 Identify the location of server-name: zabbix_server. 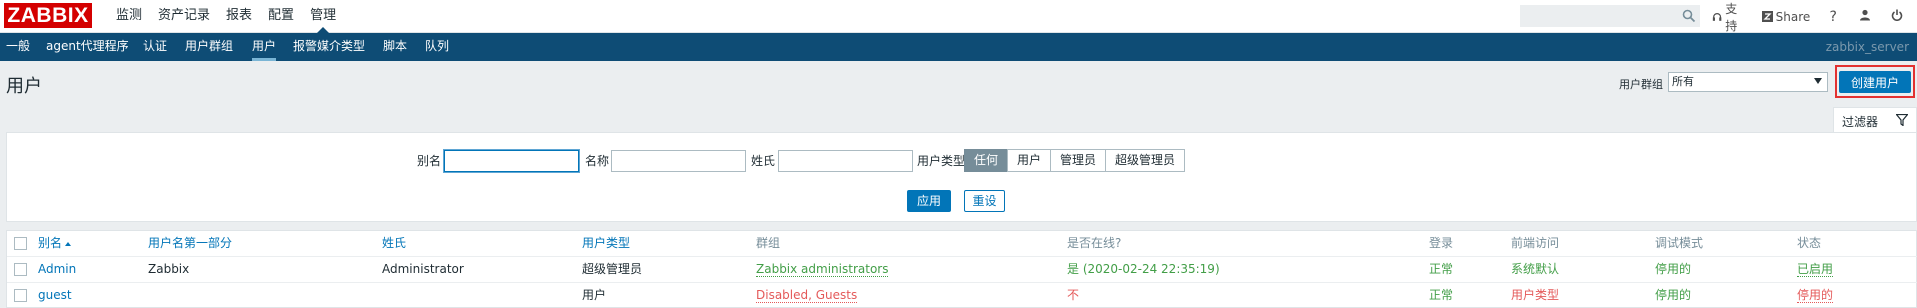
(1867, 47).